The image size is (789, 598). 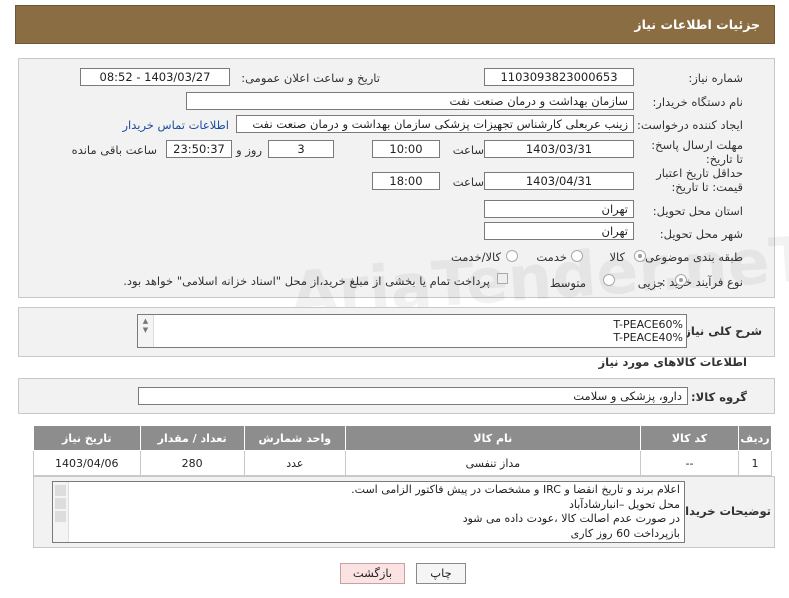 What do you see at coordinates (502, 278) in the screenshot?
I see `treasury-payment-checkbox` at bounding box center [502, 278].